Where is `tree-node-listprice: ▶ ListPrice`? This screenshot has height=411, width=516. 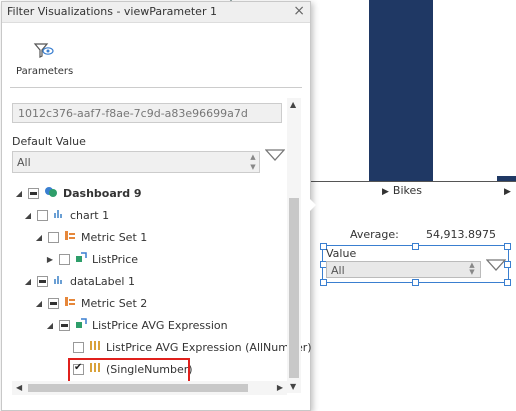
tree-node-listprice: ▶ ListPrice is located at coordinates (91, 259).